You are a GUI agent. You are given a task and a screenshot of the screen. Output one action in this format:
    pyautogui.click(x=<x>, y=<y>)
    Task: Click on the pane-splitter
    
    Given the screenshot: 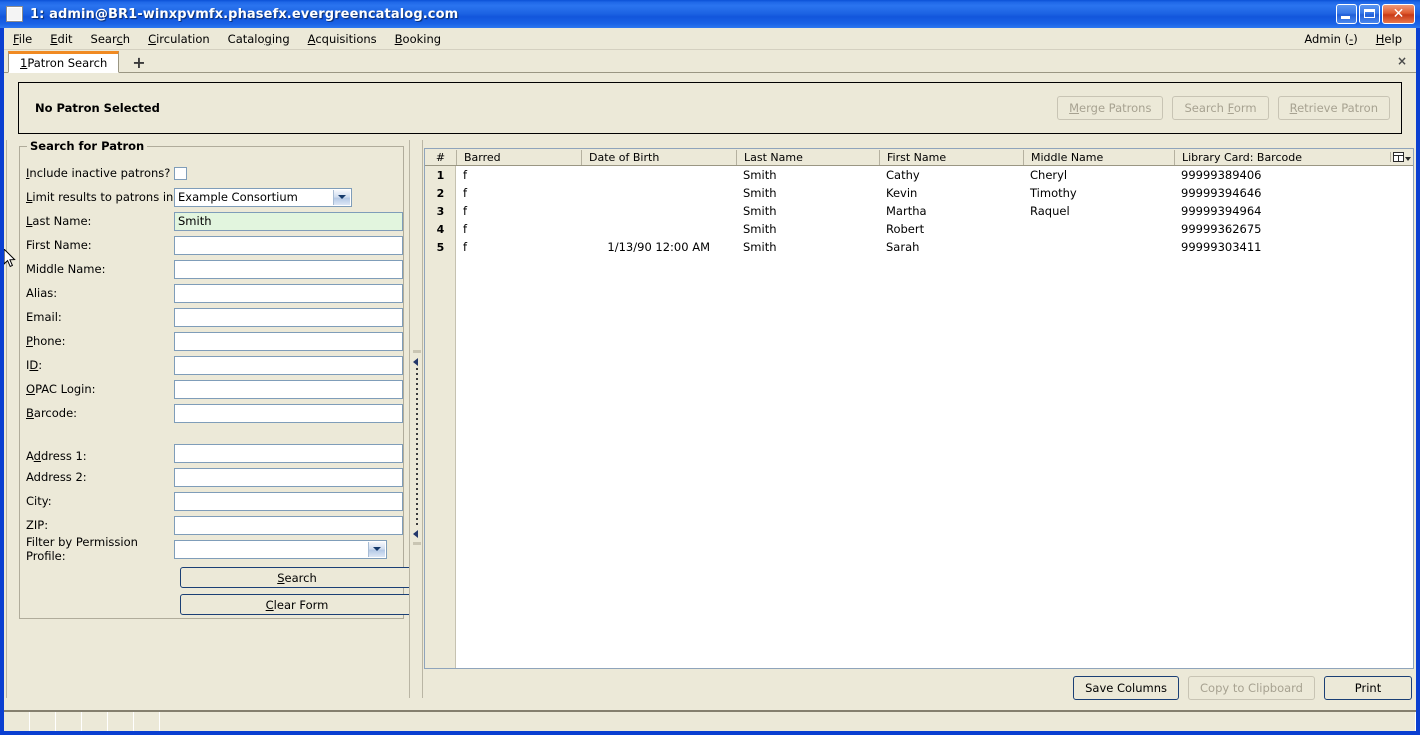 What is the action you would take?
    pyautogui.click(x=416, y=419)
    